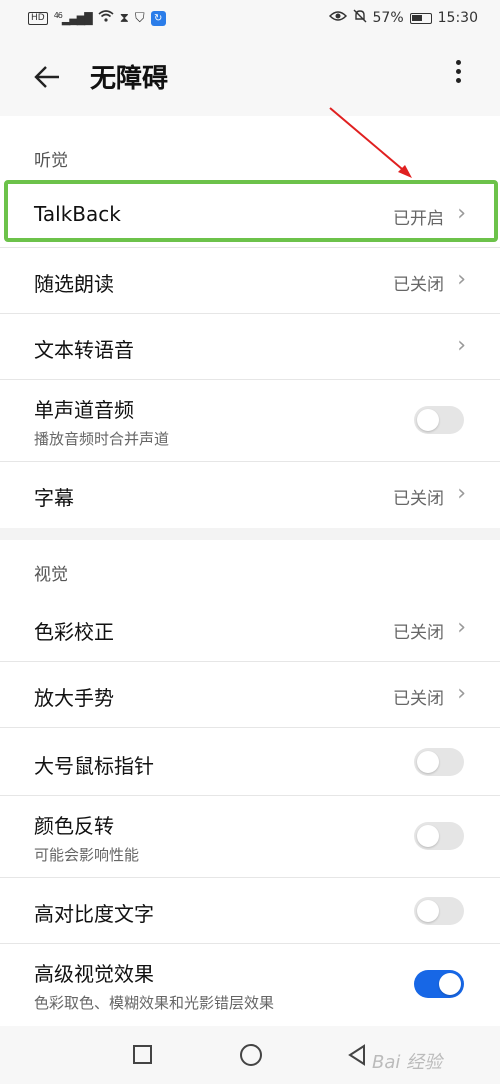  I want to click on mono-audio-toggle, so click(439, 420).